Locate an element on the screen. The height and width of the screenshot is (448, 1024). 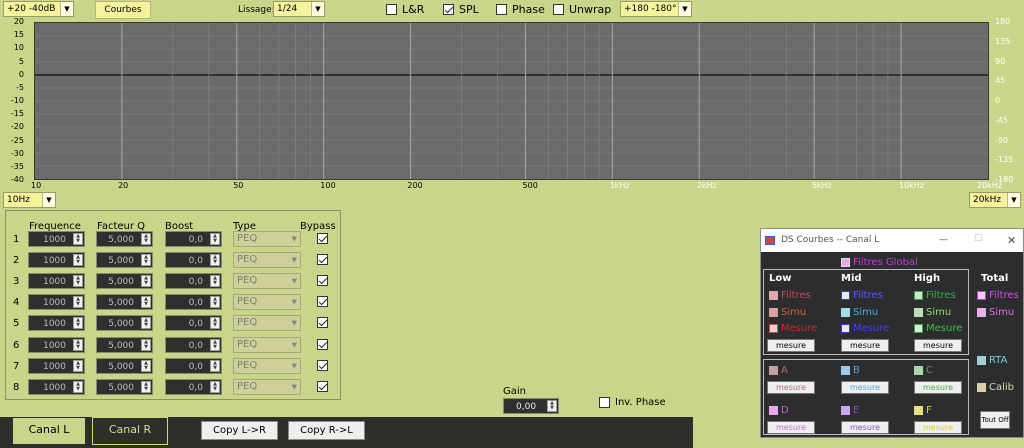
low-mesure-toggle: Mesure is located at coordinates (793, 328).